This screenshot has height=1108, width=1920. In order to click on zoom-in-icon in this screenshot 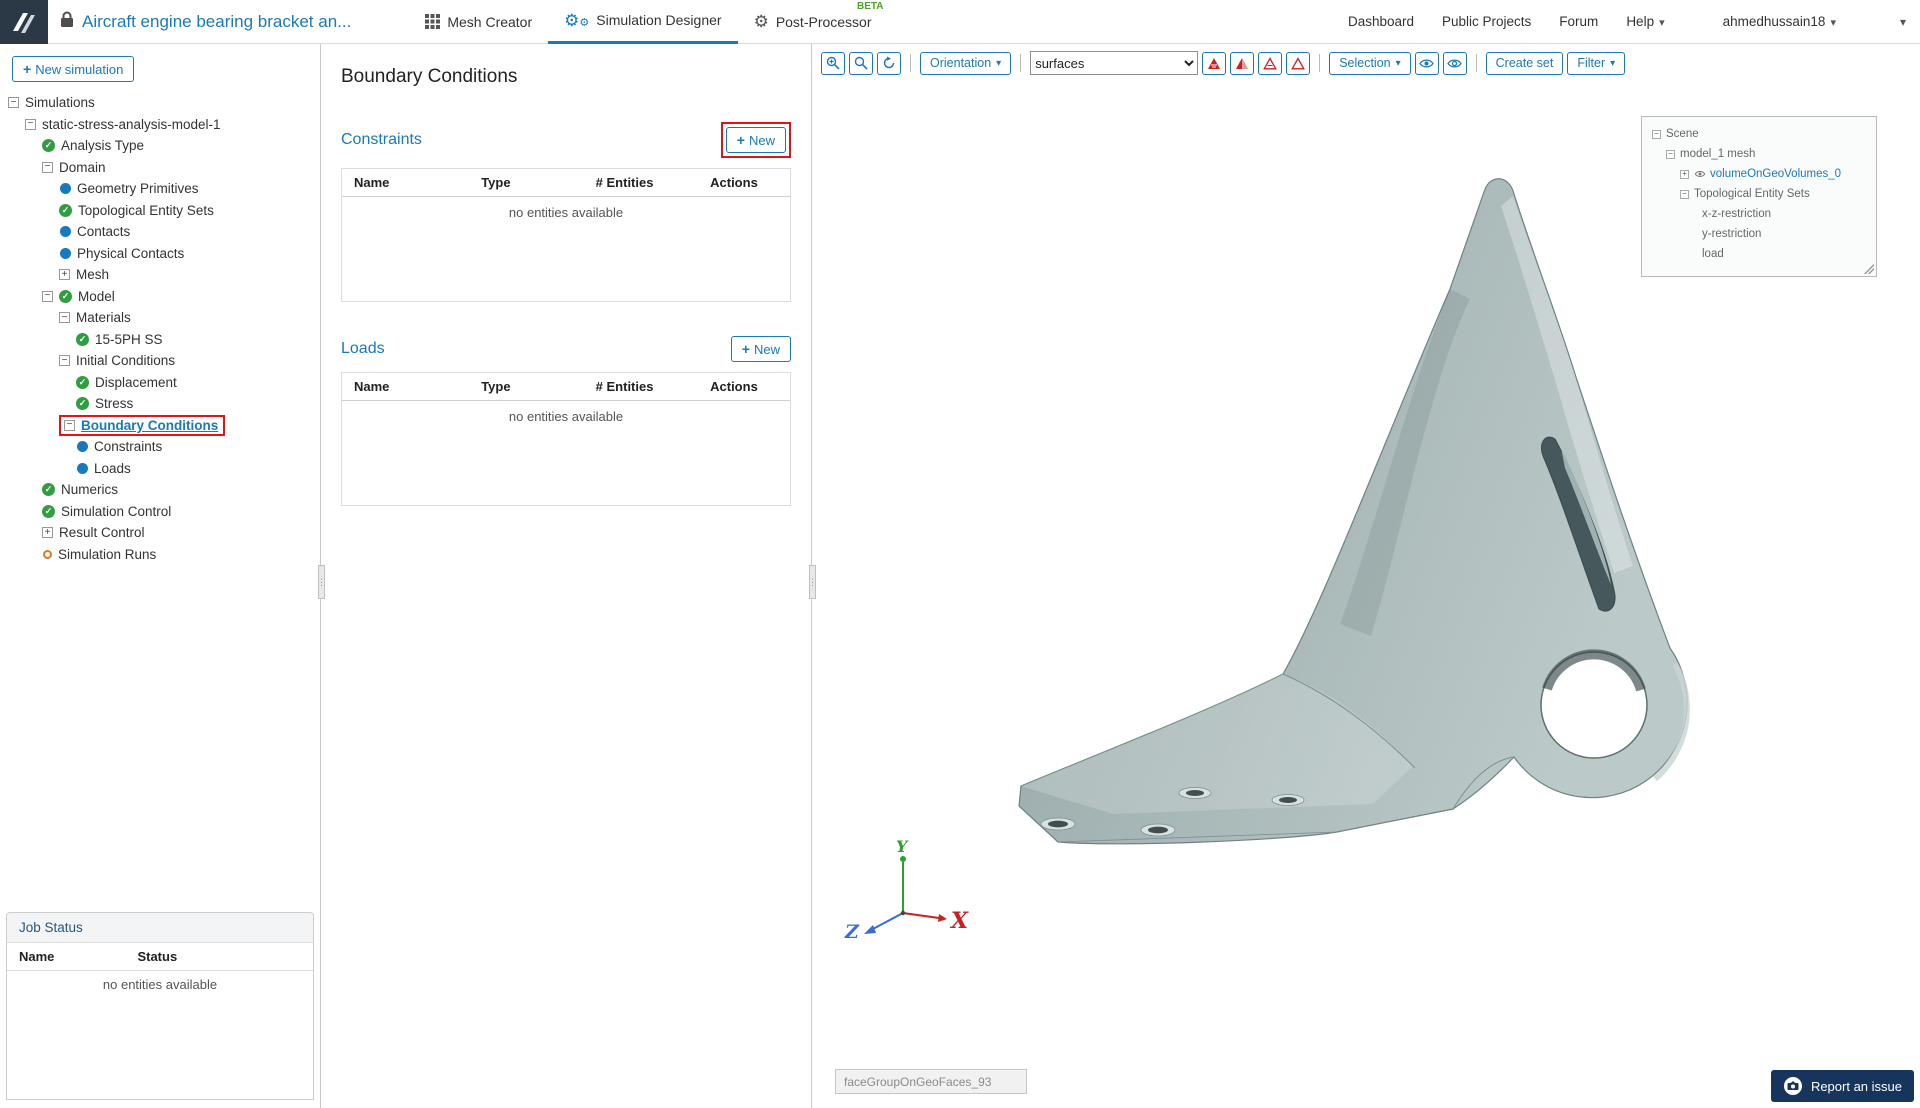, I will do `click(833, 63)`.